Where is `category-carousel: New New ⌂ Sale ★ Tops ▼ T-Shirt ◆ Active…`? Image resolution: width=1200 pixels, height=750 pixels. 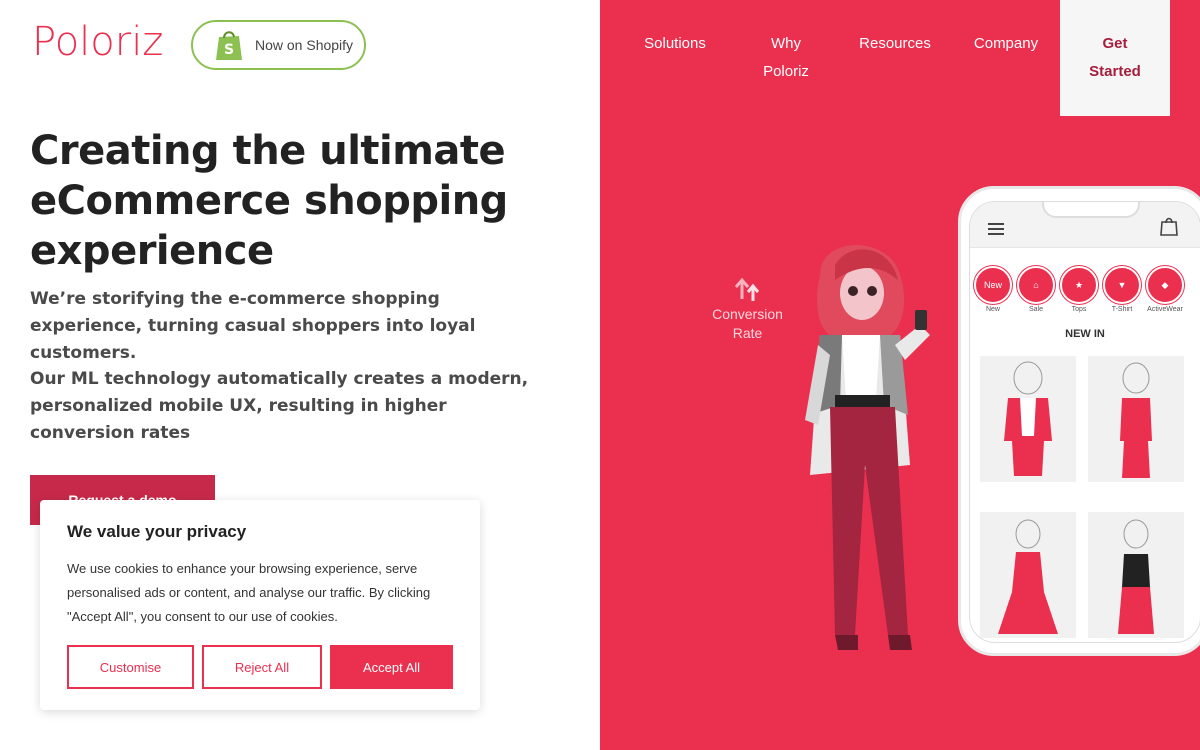
category-carousel: New New ⌂ Sale ★ Tops ▼ T-Shirt ◆ Active… is located at coordinates (1087, 289).